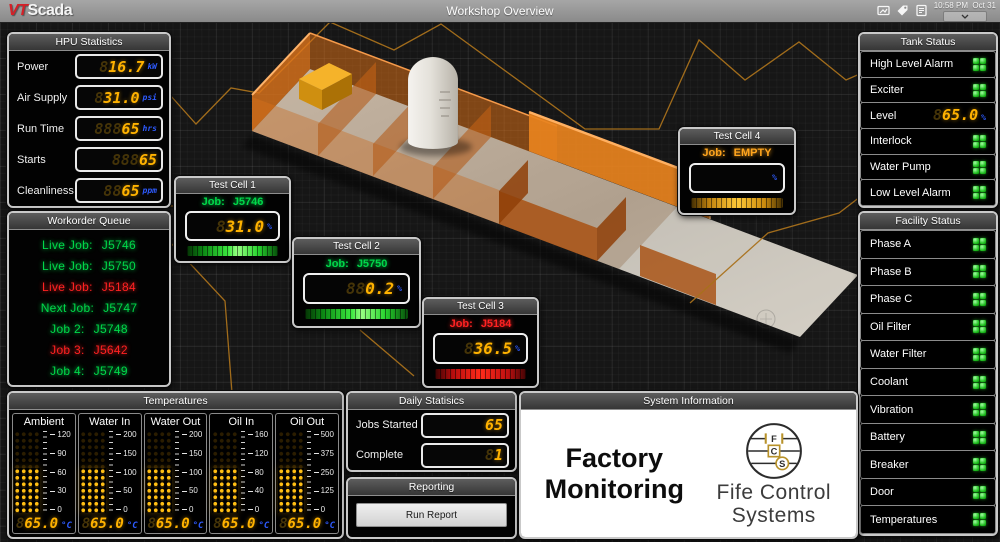 The image size is (1000, 542). I want to click on job-number: J5749, so click(110, 370).